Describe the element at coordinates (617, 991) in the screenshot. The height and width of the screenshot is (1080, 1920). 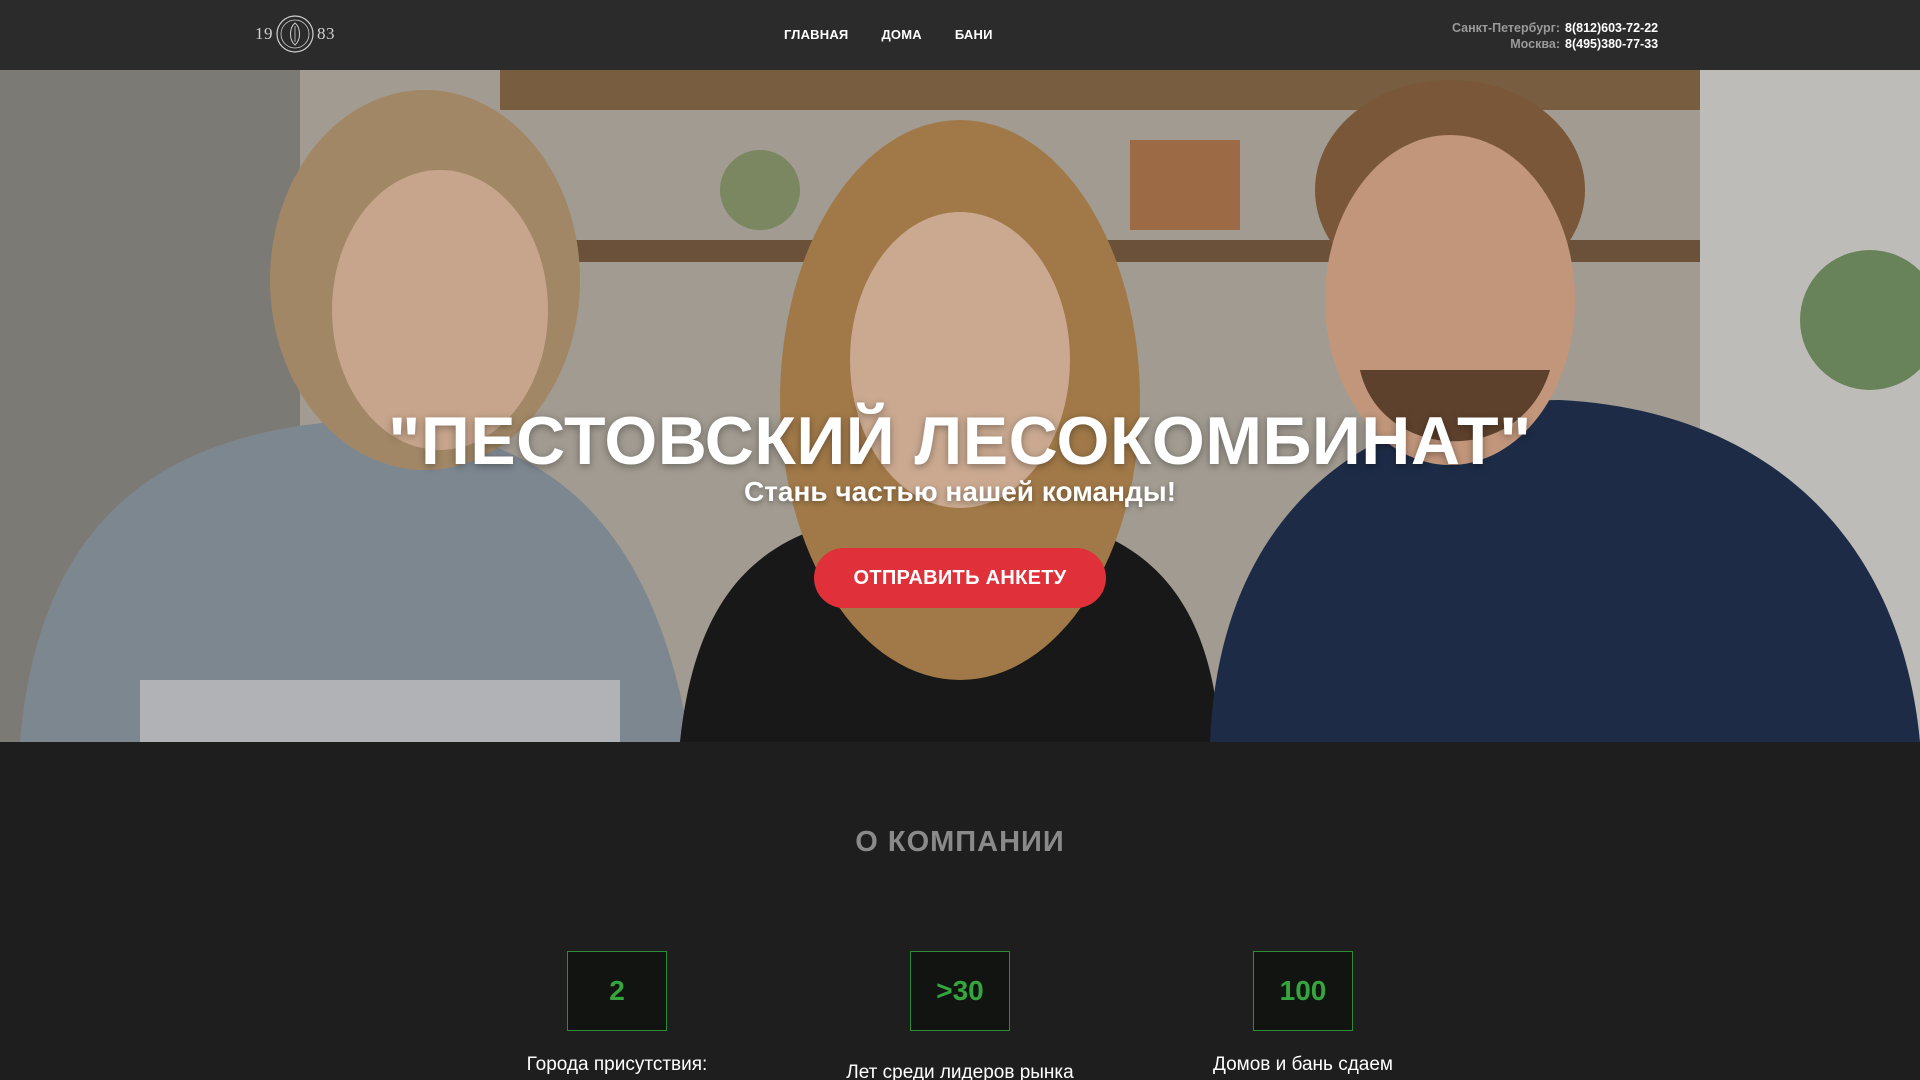
I see `stat-value: 2` at that location.